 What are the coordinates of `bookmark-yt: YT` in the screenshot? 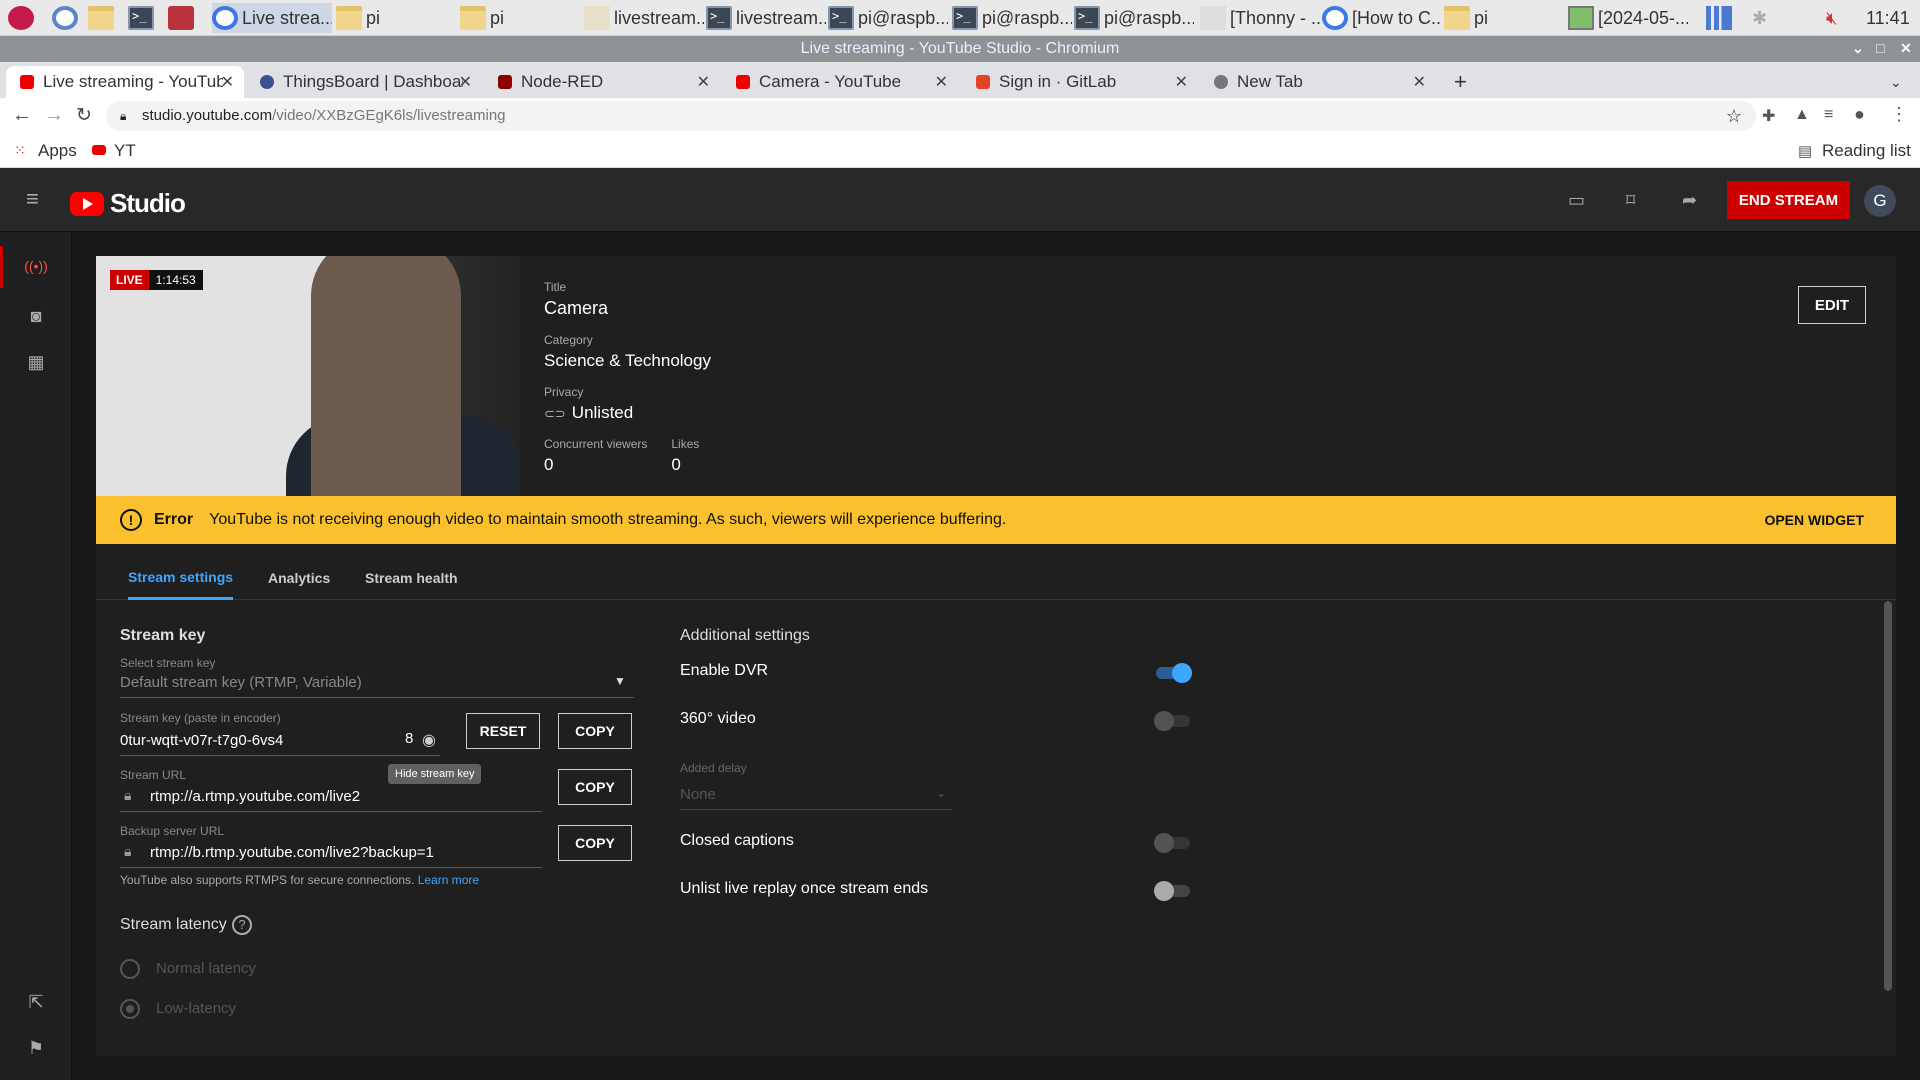 It's located at (125, 151).